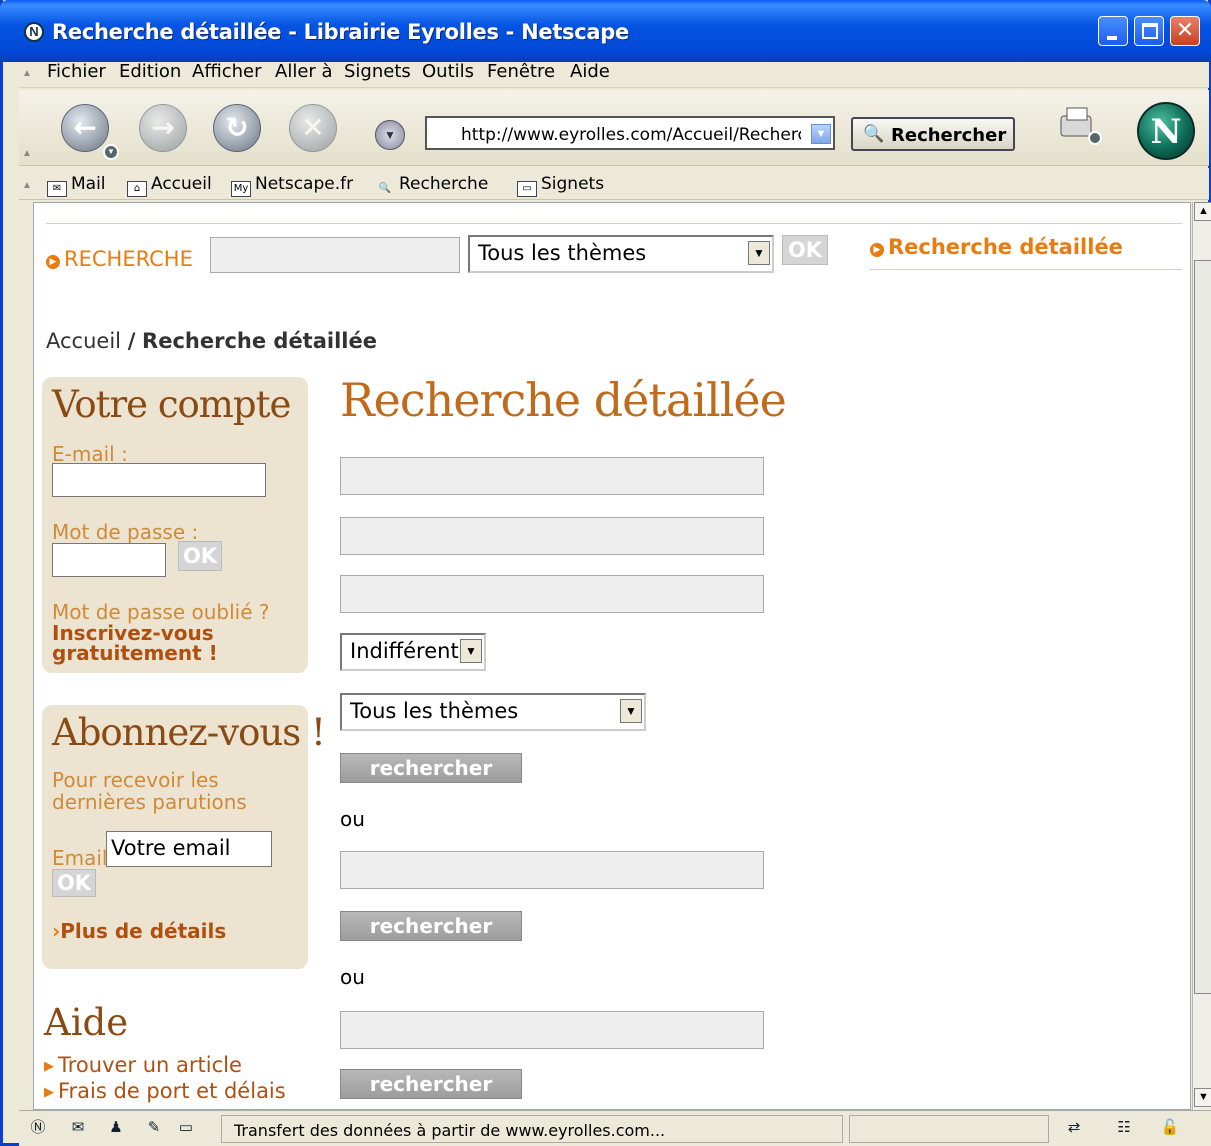 The image size is (1211, 1146). I want to click on reload-icon: ↻, so click(237, 127).